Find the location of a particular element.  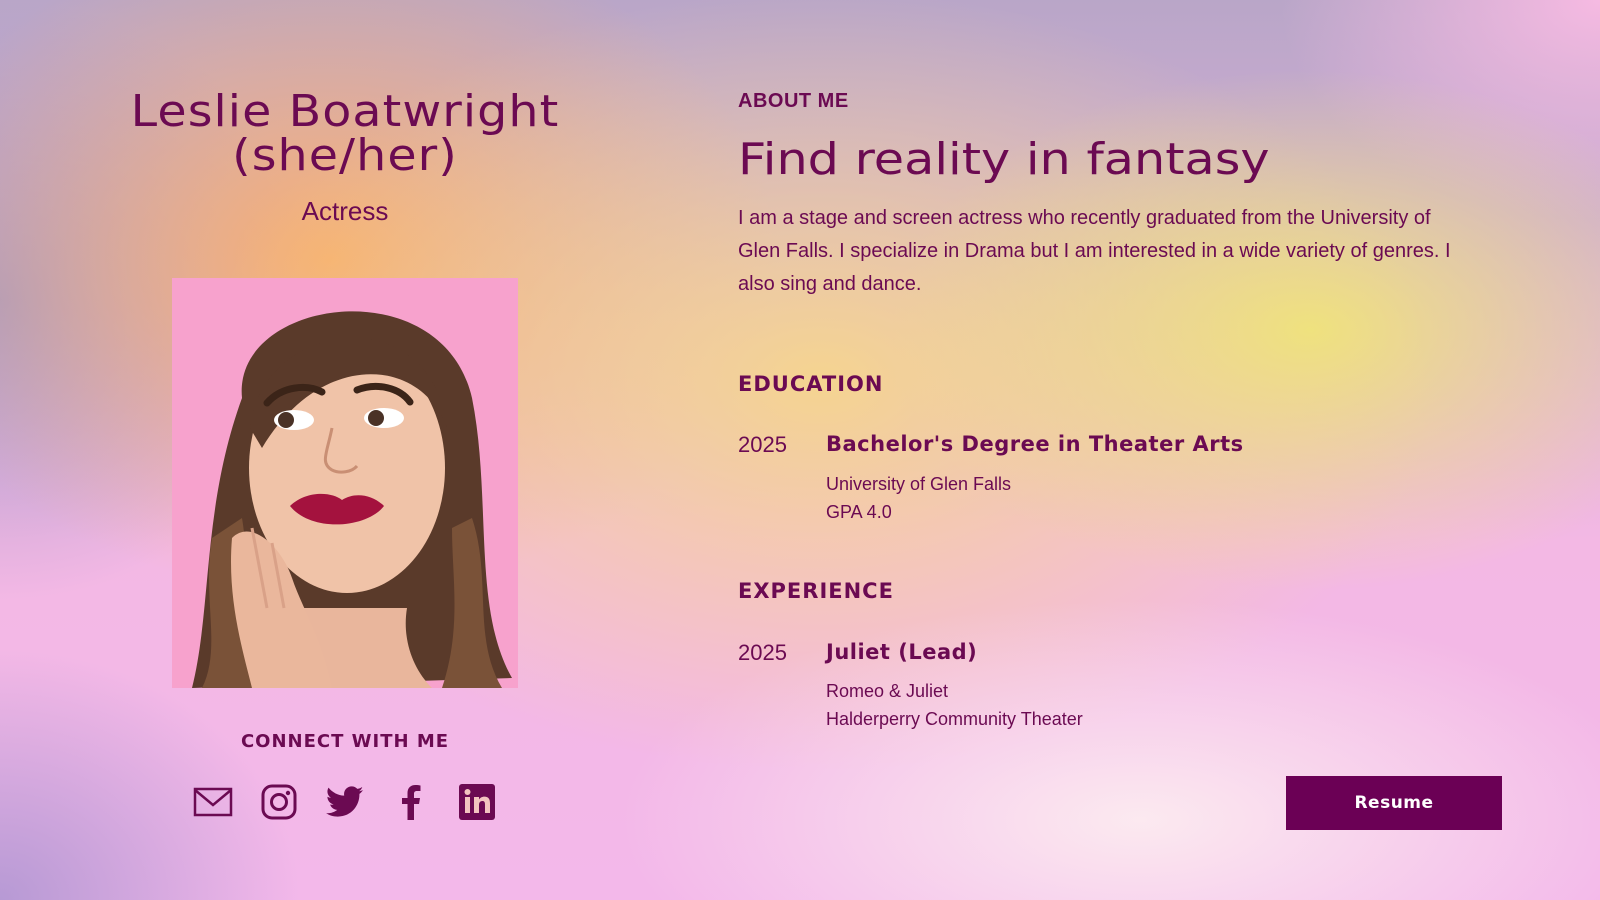

experience-year: 2025 is located at coordinates (762, 652).